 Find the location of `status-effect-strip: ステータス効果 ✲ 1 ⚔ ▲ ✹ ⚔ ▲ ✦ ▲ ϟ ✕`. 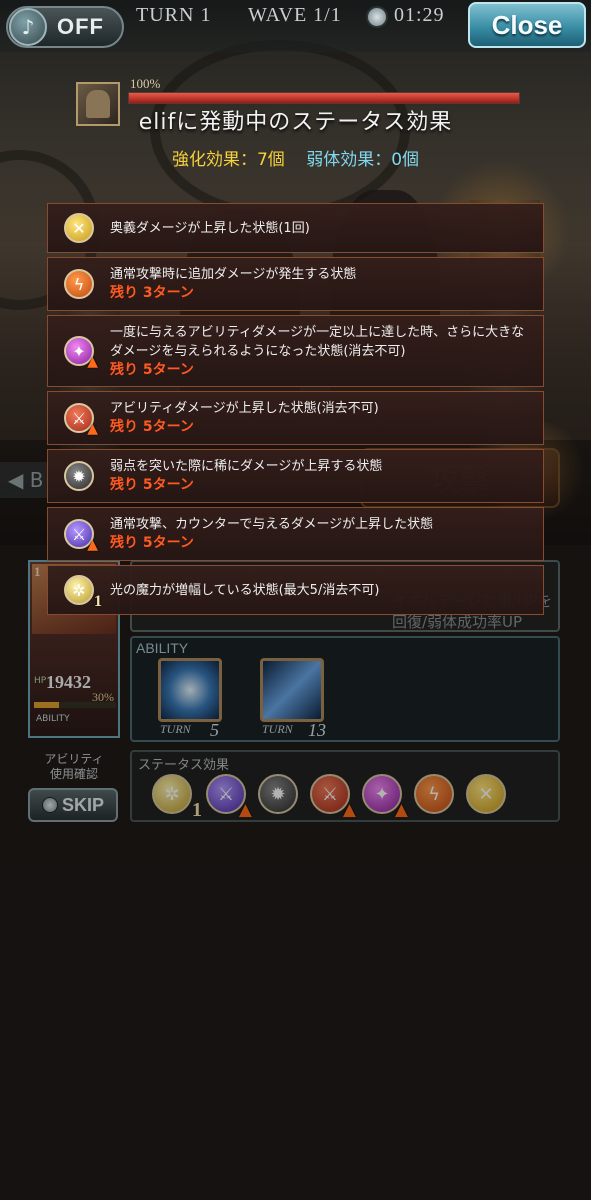

status-effect-strip: ステータス効果 ✲ 1 ⚔ ▲ ✹ ⚔ ▲ ✦ ▲ ϟ ✕ is located at coordinates (345, 786).